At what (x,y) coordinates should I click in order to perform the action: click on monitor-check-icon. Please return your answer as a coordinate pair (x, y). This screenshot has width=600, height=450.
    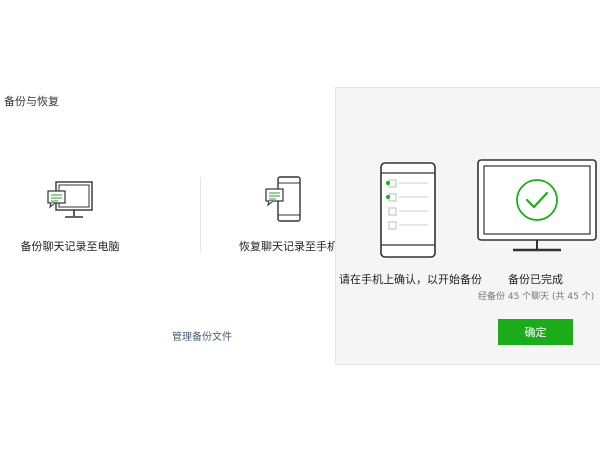
    Looking at the image, I should click on (537, 205).